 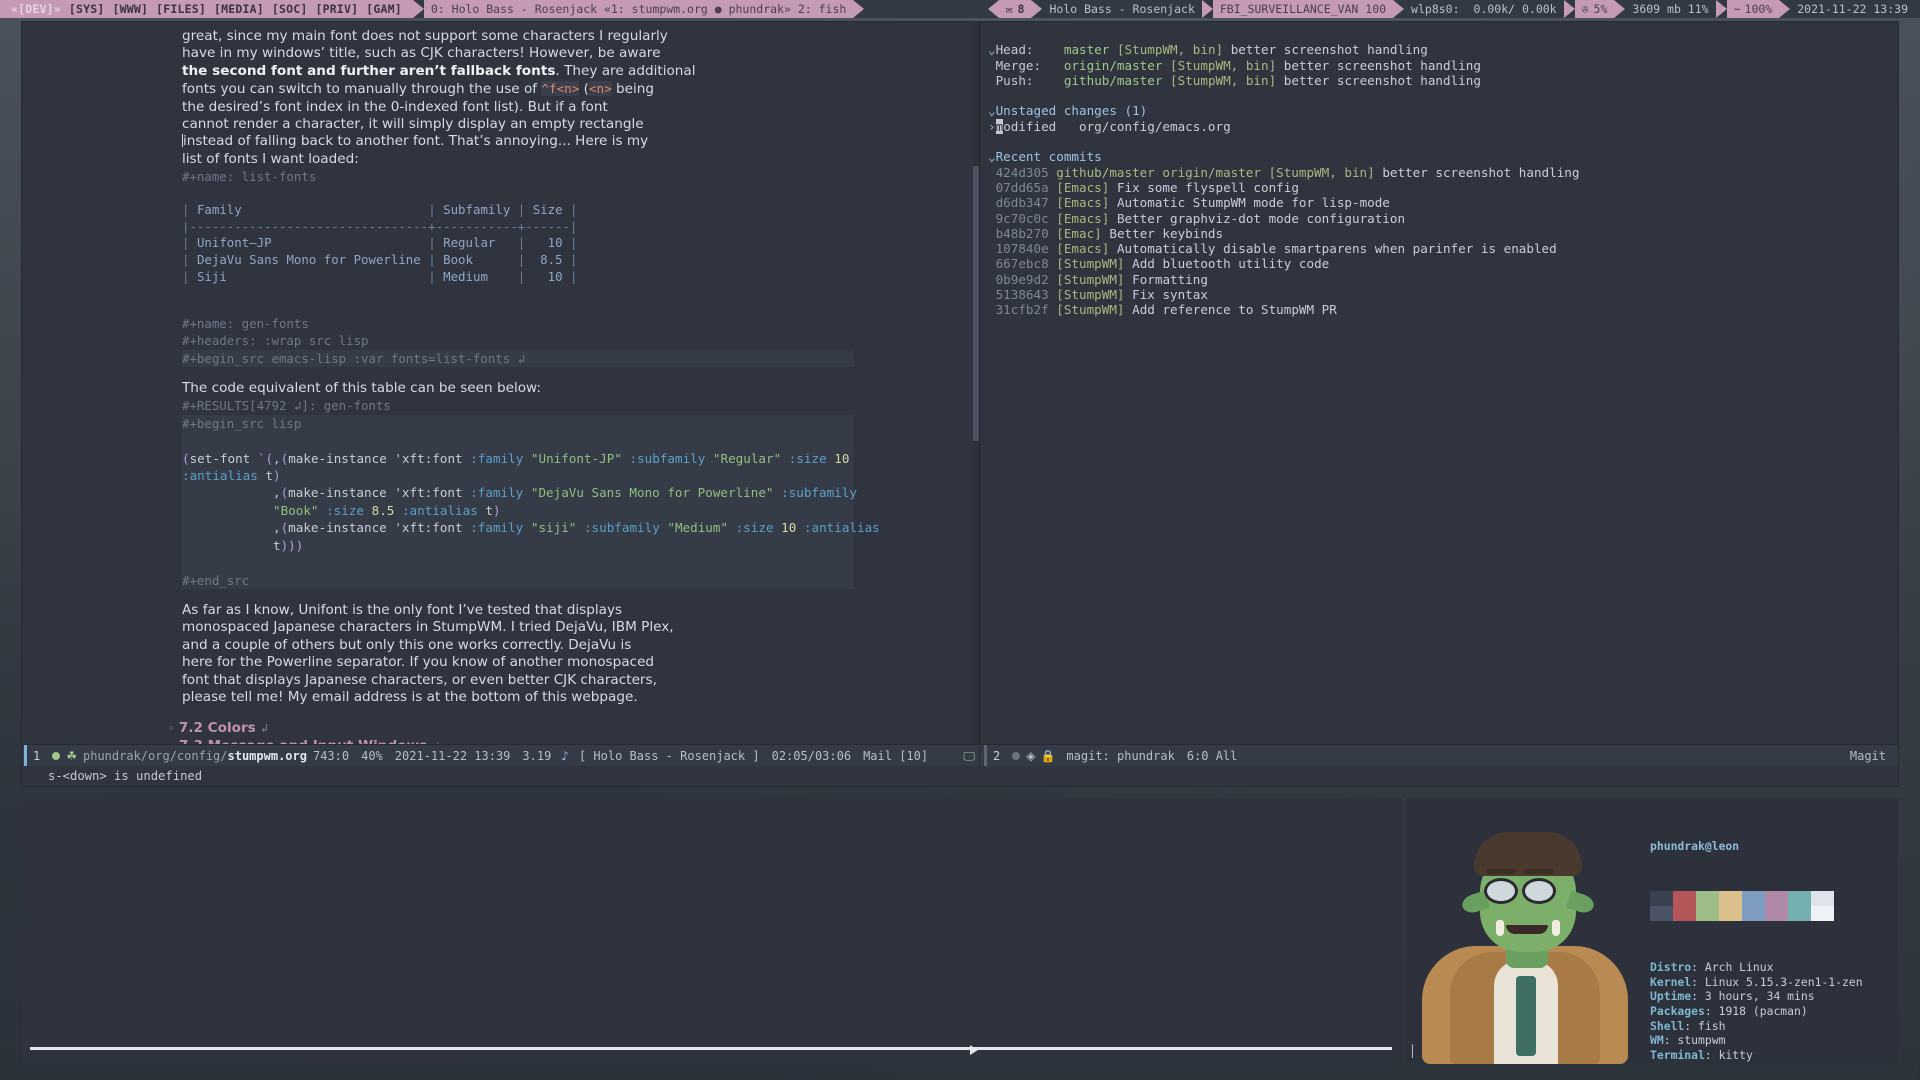 I want to click on modeline-mail: Mail [10], so click(x=895, y=756).